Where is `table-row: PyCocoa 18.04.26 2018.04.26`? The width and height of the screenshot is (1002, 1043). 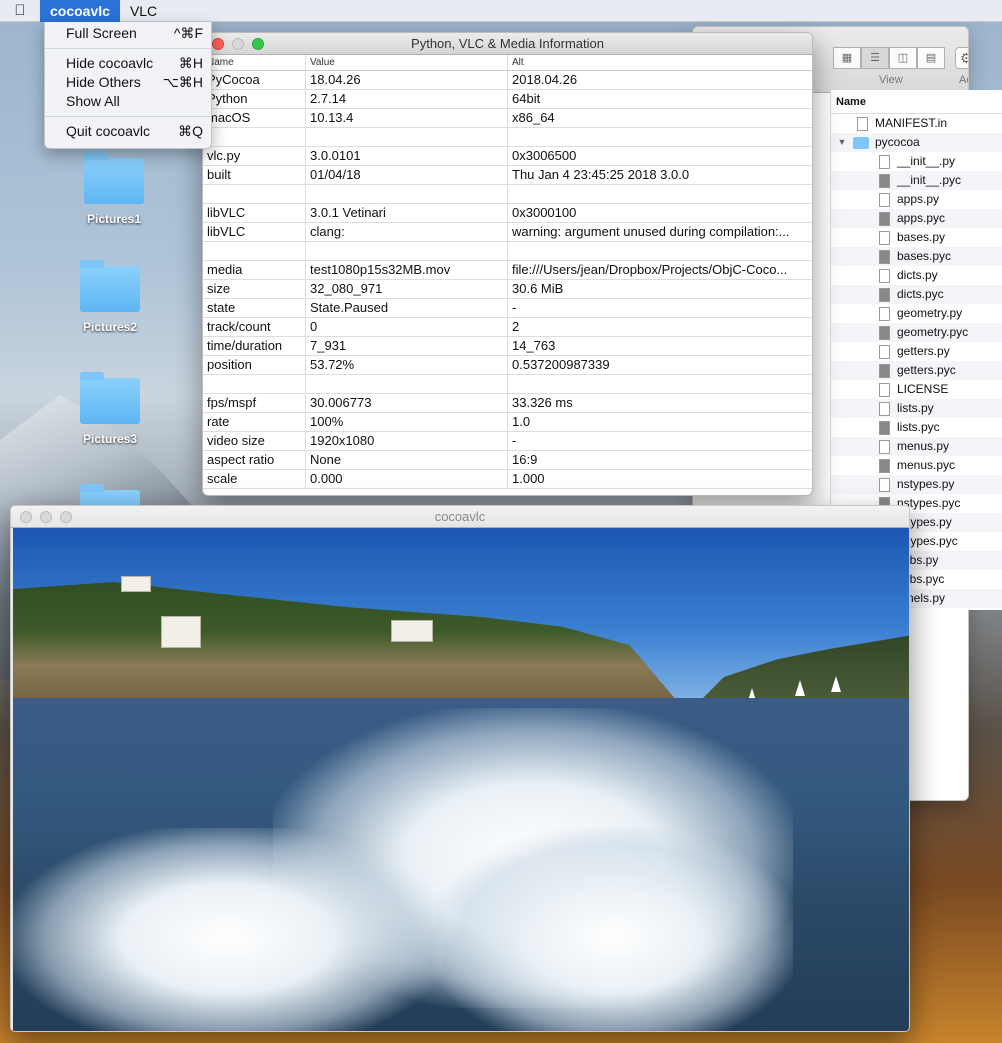 table-row: PyCocoa 18.04.26 2018.04.26 is located at coordinates (507, 80).